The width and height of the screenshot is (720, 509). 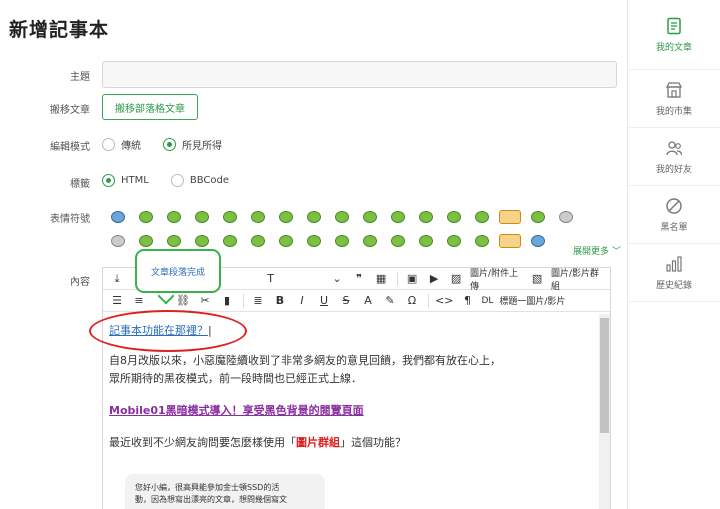 What do you see at coordinates (674, 157) in the screenshot?
I see `sidebar-item-my-friends: 我的好友` at bounding box center [674, 157].